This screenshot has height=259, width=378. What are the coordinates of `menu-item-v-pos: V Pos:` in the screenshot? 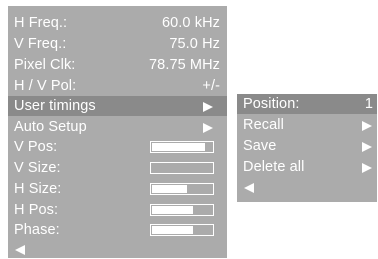 It's located at (117, 147).